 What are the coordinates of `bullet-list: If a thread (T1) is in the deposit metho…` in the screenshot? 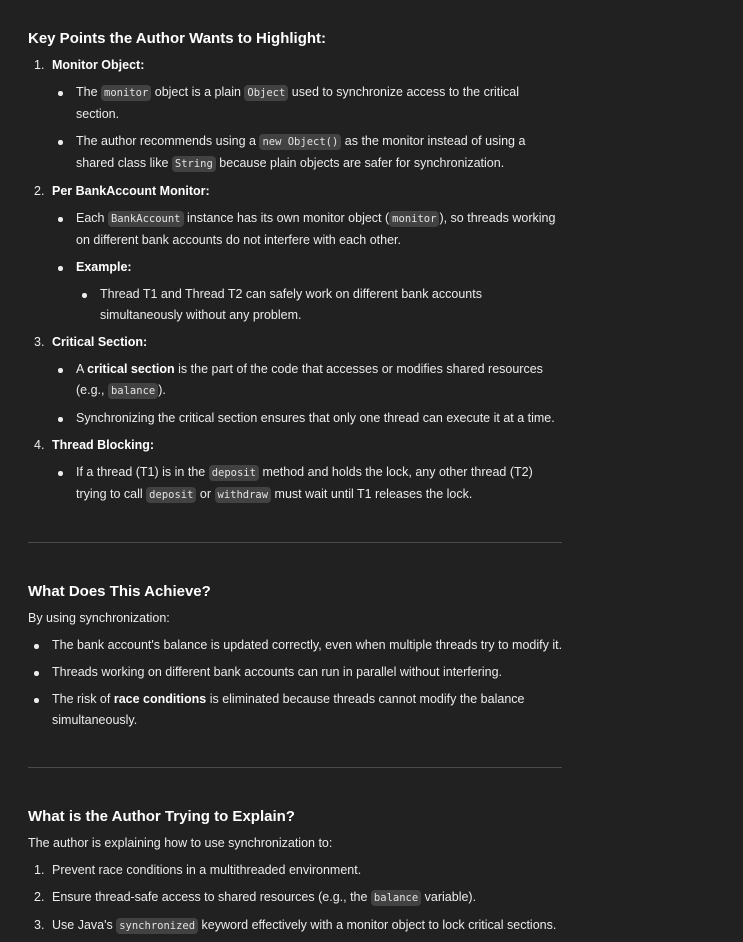 It's located at (307, 484).